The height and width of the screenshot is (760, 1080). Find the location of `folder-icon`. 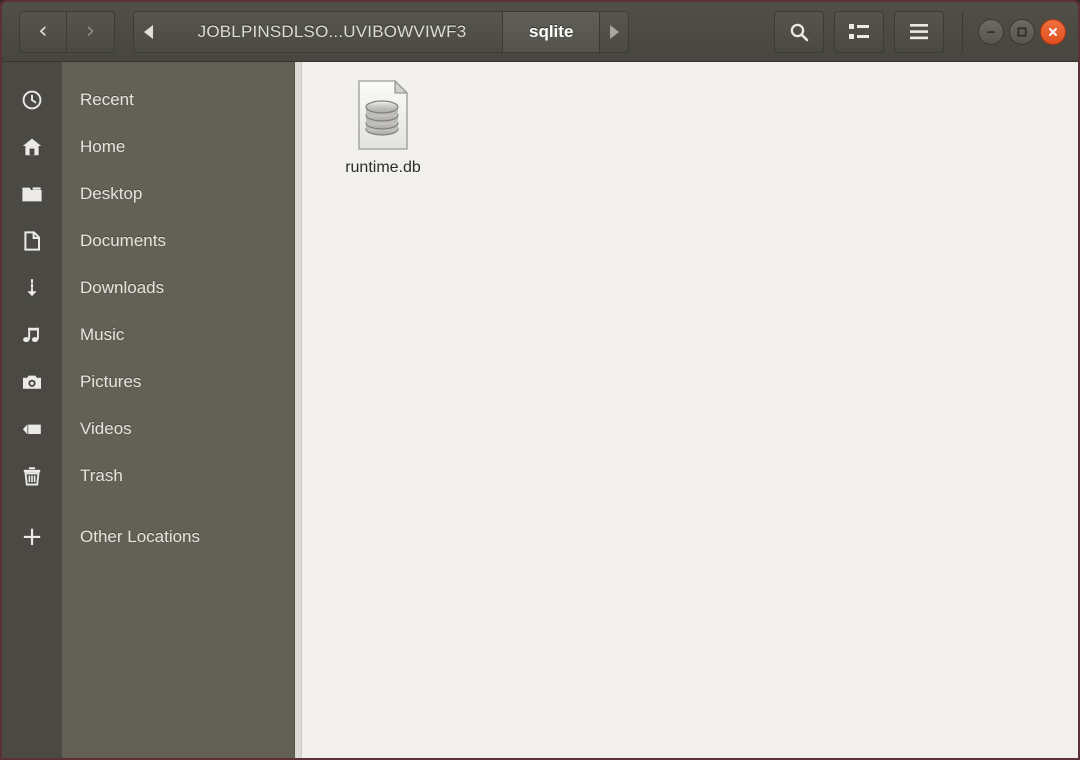

folder-icon is located at coordinates (32, 193).